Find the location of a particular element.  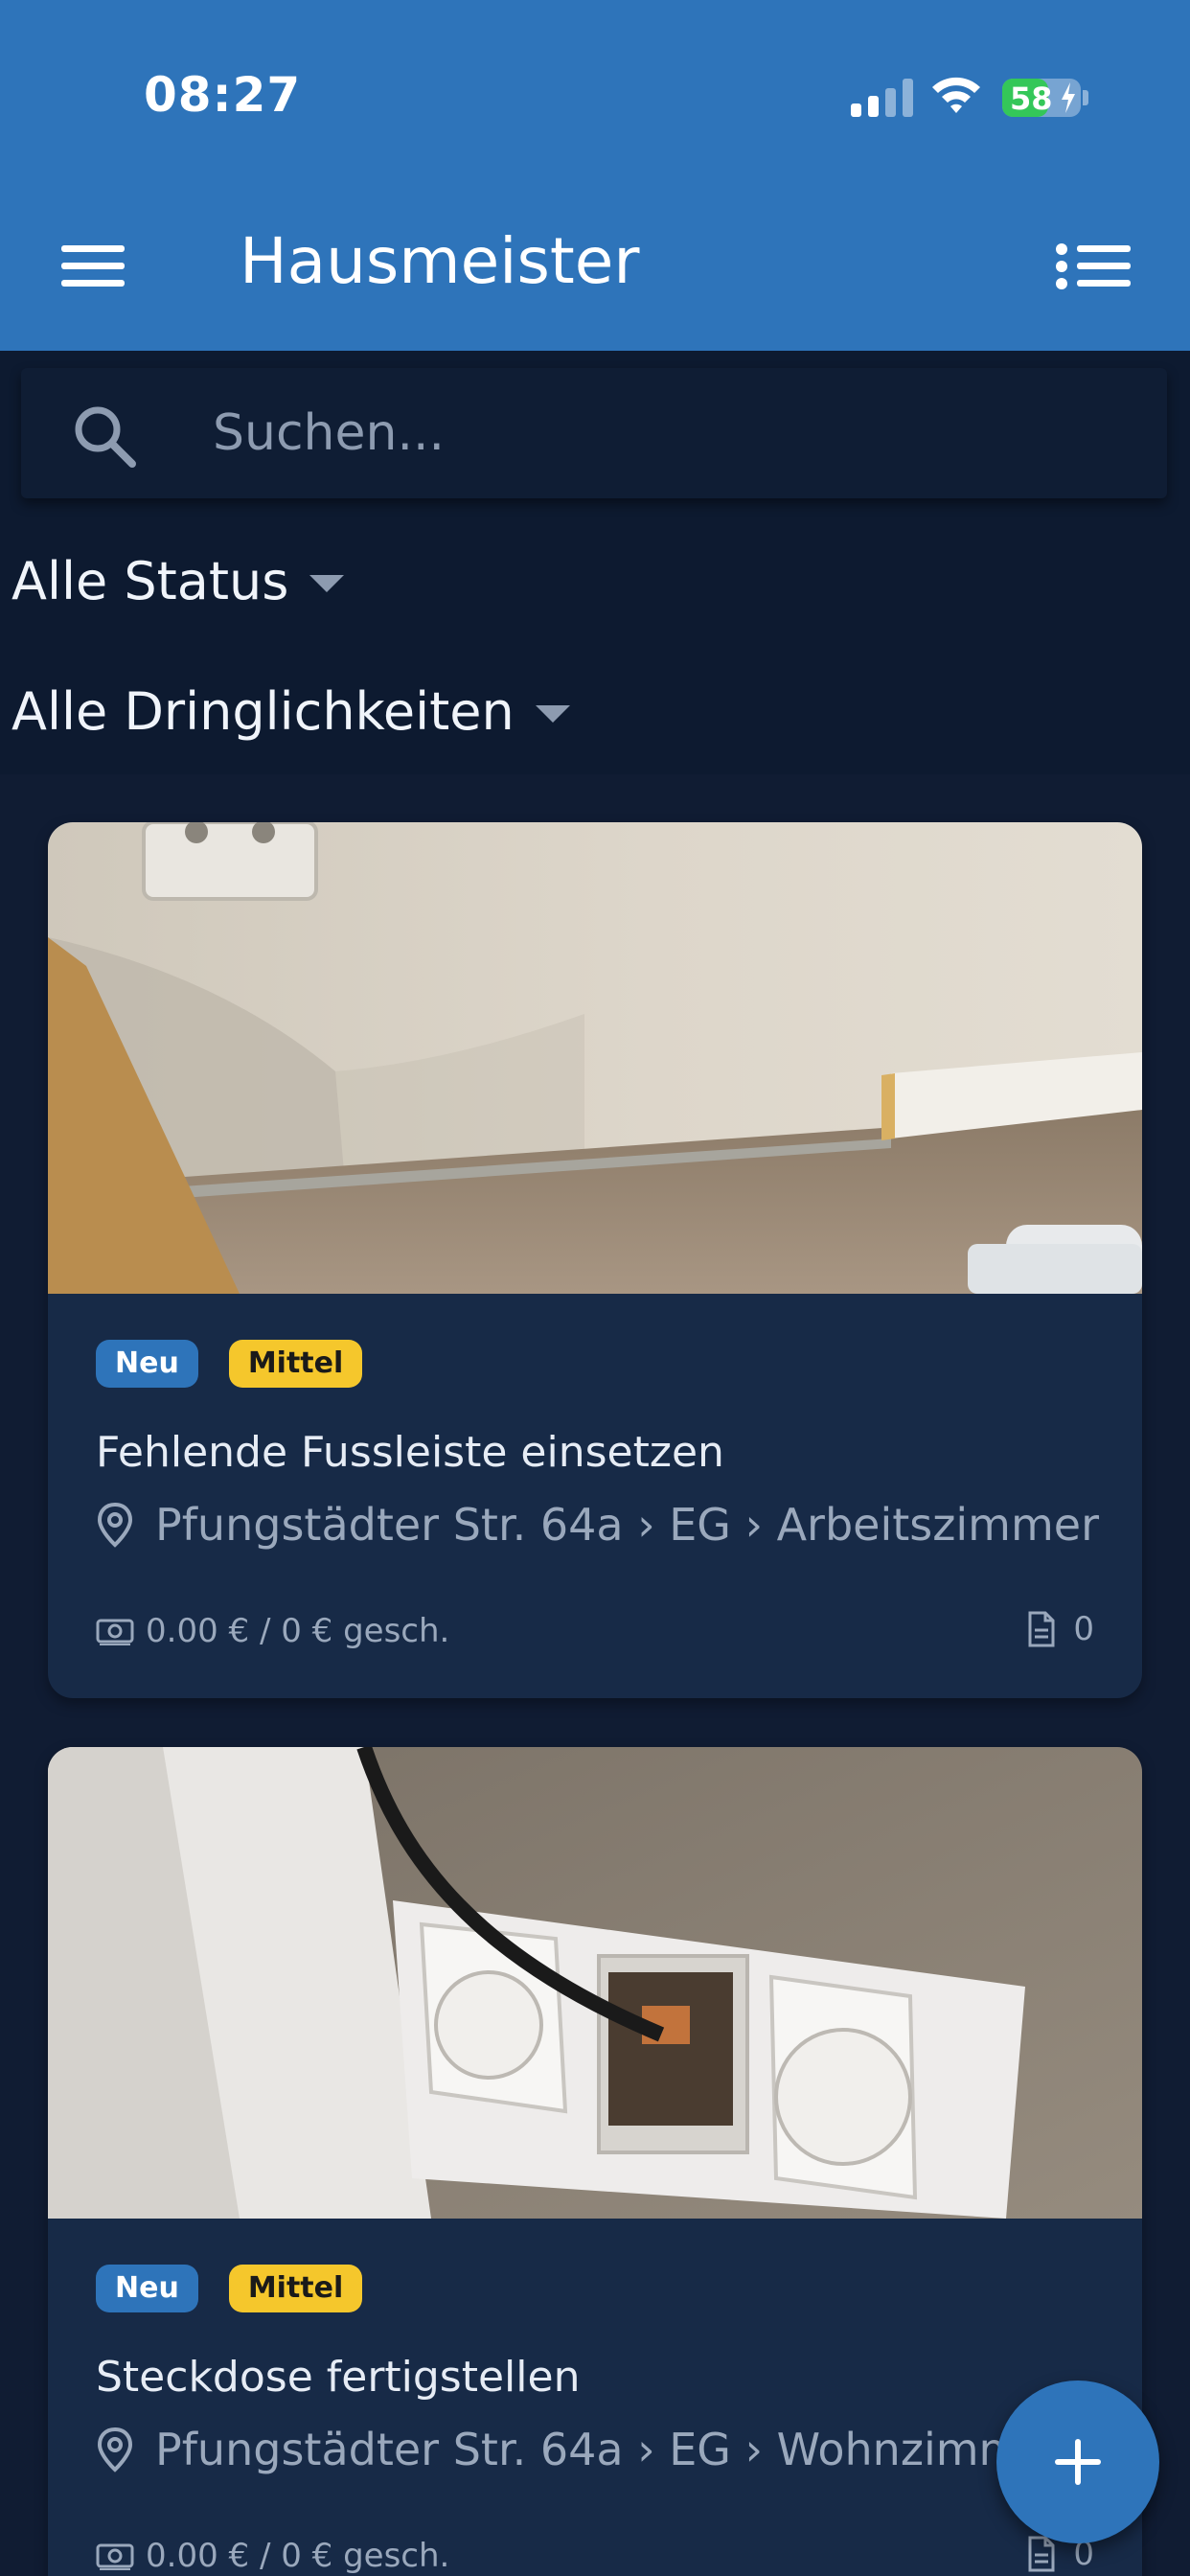

plus-icon-stroke is located at coordinates (1078, 2462).